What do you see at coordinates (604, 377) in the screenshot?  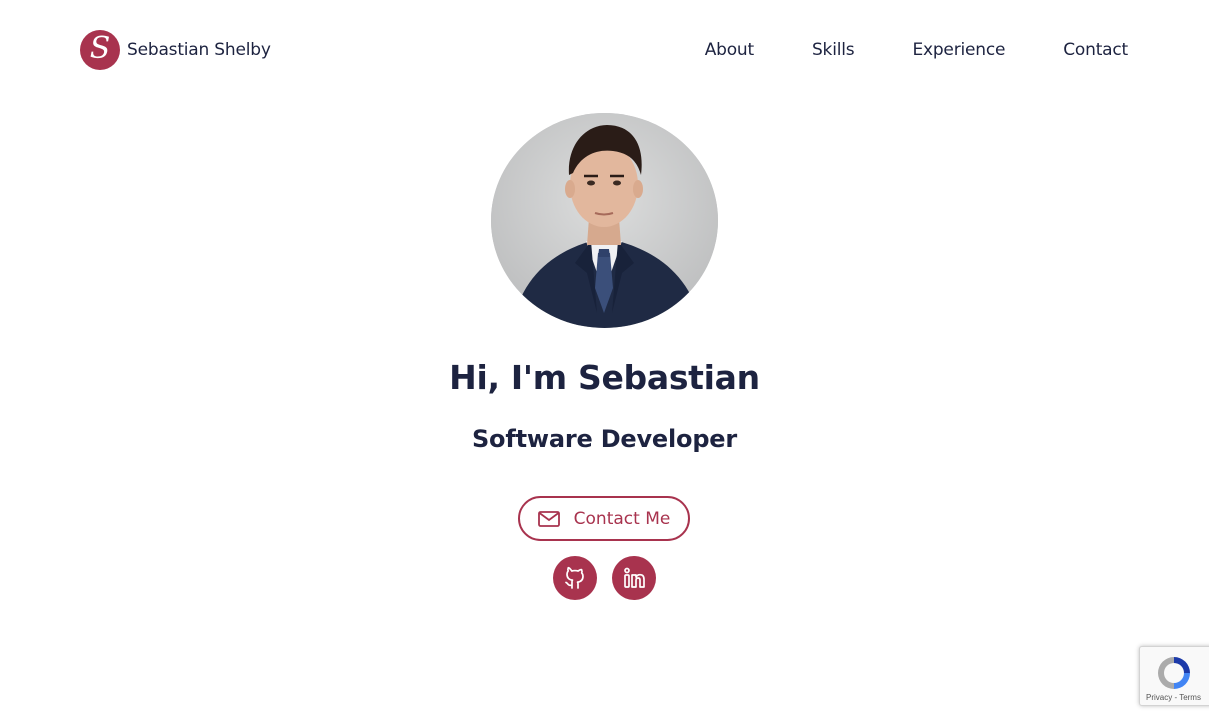 I see `hero-title: Hi, I'm Sebastian` at bounding box center [604, 377].